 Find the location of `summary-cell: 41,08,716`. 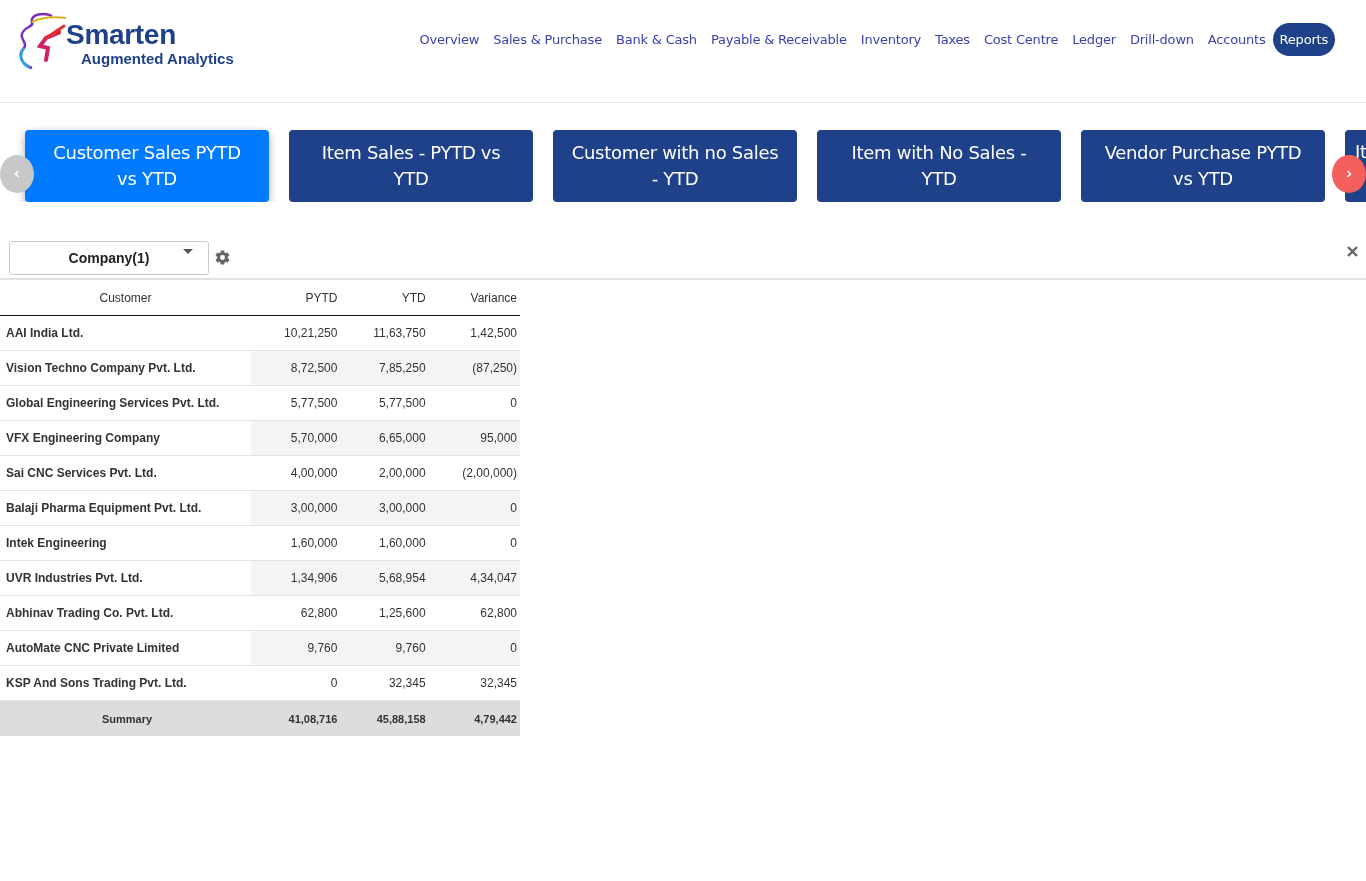

summary-cell: 41,08,716 is located at coordinates (296, 718).